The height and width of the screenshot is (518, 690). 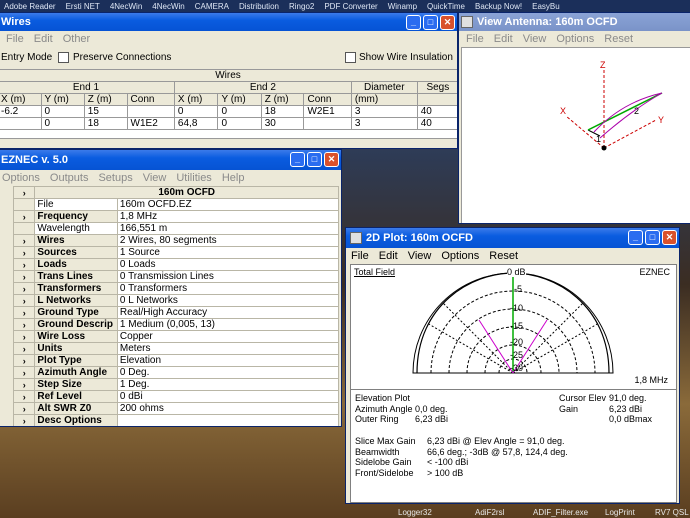 I want to click on z-axis-label: Z, so click(x=603, y=65).